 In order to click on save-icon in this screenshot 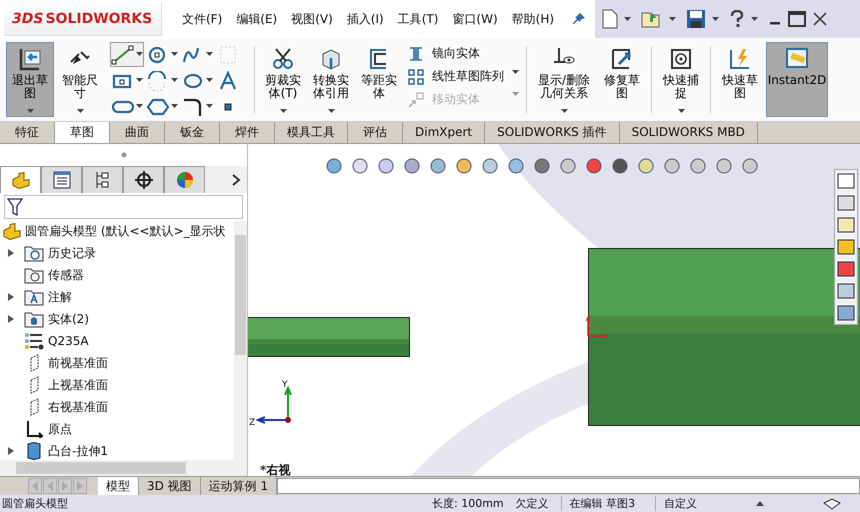, I will do `click(696, 19)`.